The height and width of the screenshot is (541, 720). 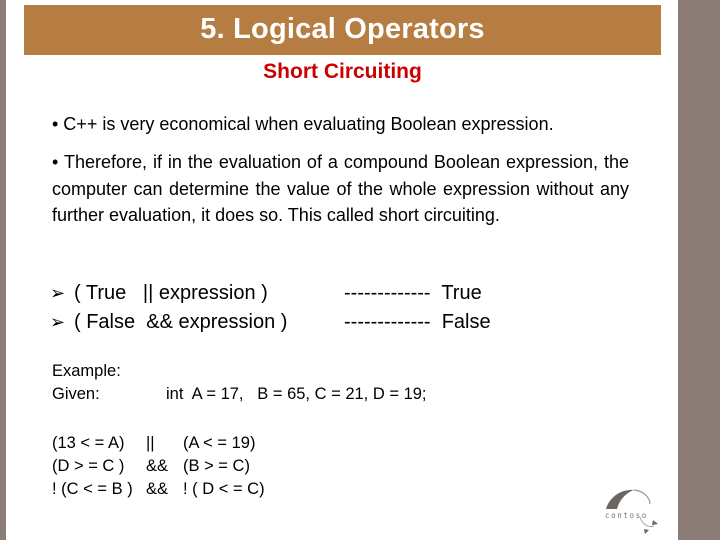 I want to click on title-bar: 5. Logical Operators, so click(x=342, y=30).